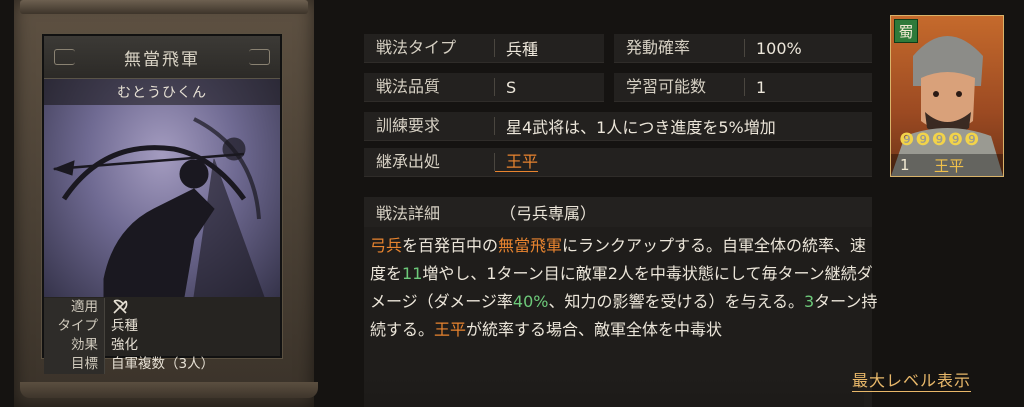  I want to click on skill-card-title: 無當飛軍, so click(162, 57).